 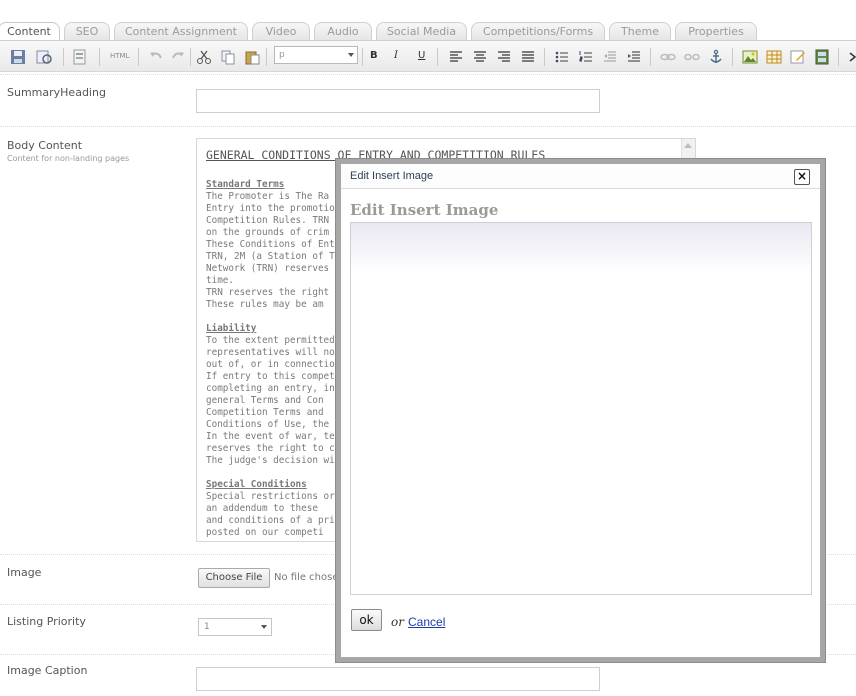 What do you see at coordinates (750, 57) in the screenshot?
I see `insert-image-icon` at bounding box center [750, 57].